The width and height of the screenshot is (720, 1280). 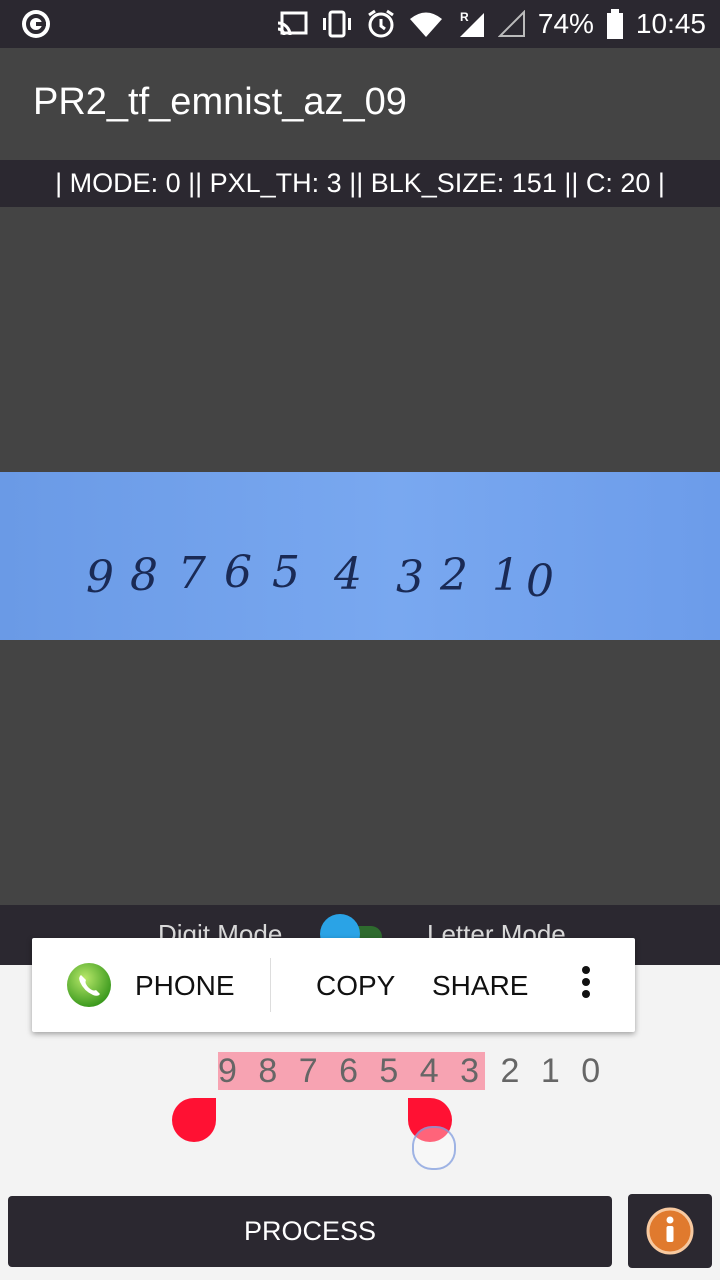 What do you see at coordinates (292, 23) in the screenshot?
I see `cast-icon` at bounding box center [292, 23].